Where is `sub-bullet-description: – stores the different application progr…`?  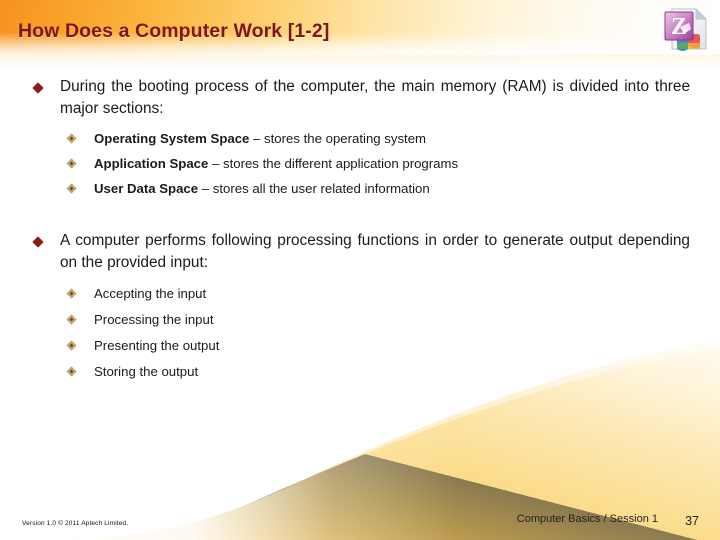 sub-bullet-description: – stores the different application progr… is located at coordinates (333, 163).